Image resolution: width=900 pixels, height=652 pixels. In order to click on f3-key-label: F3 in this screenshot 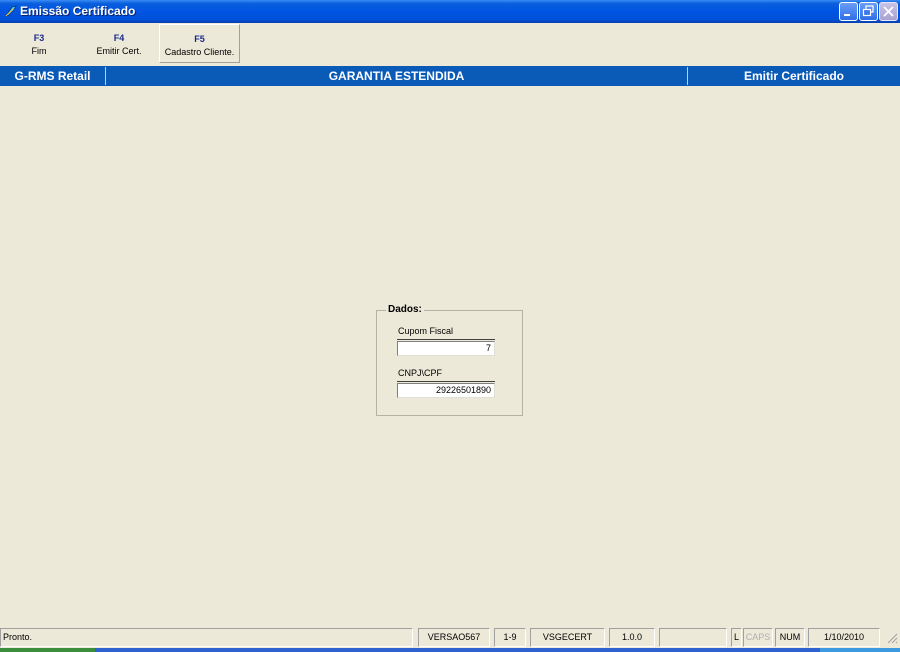, I will do `click(39, 38)`.